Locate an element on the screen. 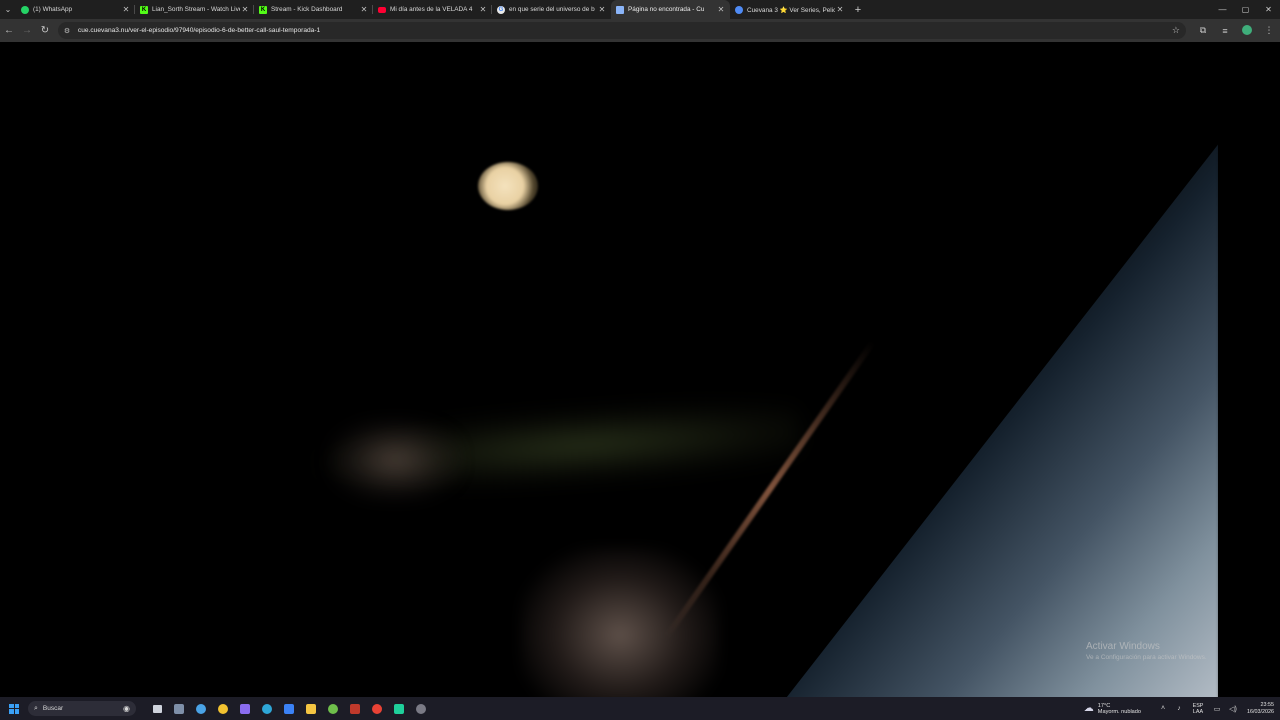 The image size is (1280, 720). watermark-title: Activar Windows is located at coordinates (1123, 646).